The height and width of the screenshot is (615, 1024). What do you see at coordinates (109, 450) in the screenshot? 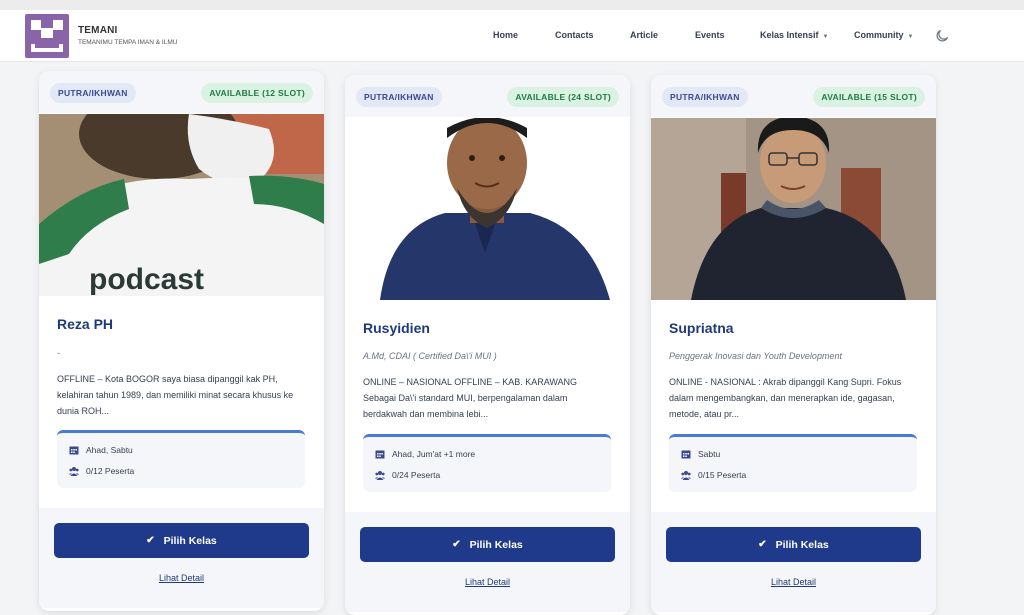
I see `schedule-days-text: Ahad, Sabtu` at bounding box center [109, 450].